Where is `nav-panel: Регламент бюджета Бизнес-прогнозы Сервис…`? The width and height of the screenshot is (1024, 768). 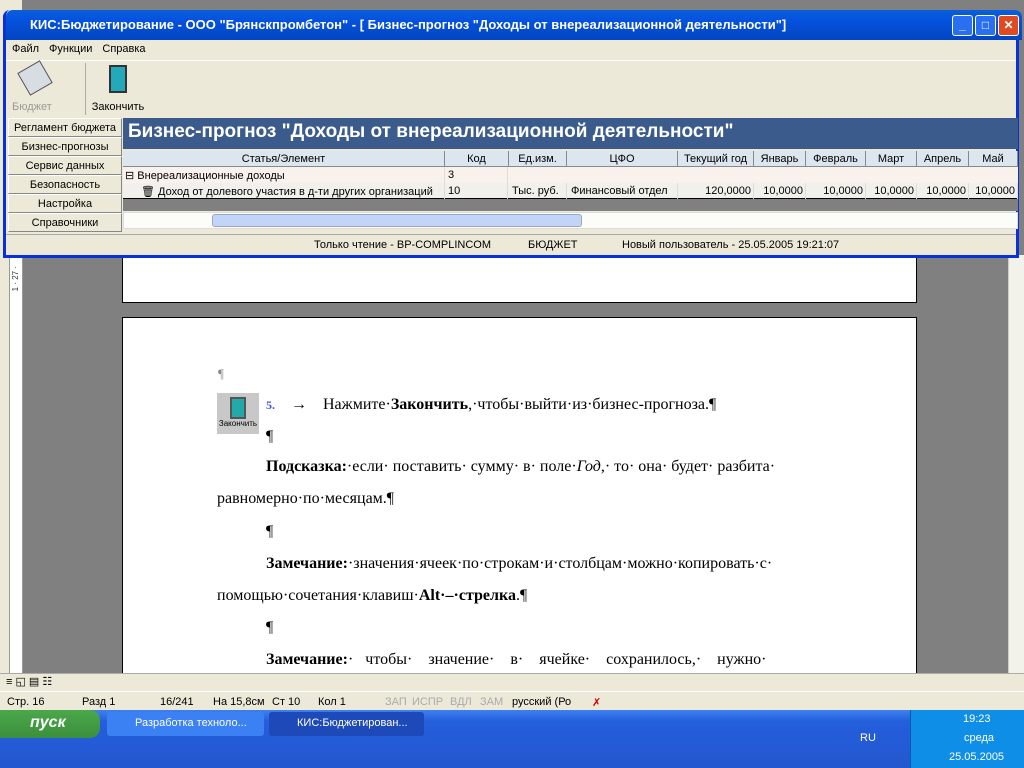 nav-panel: Регламент бюджета Бизнес-прогнозы Сервис… is located at coordinates (65, 175).